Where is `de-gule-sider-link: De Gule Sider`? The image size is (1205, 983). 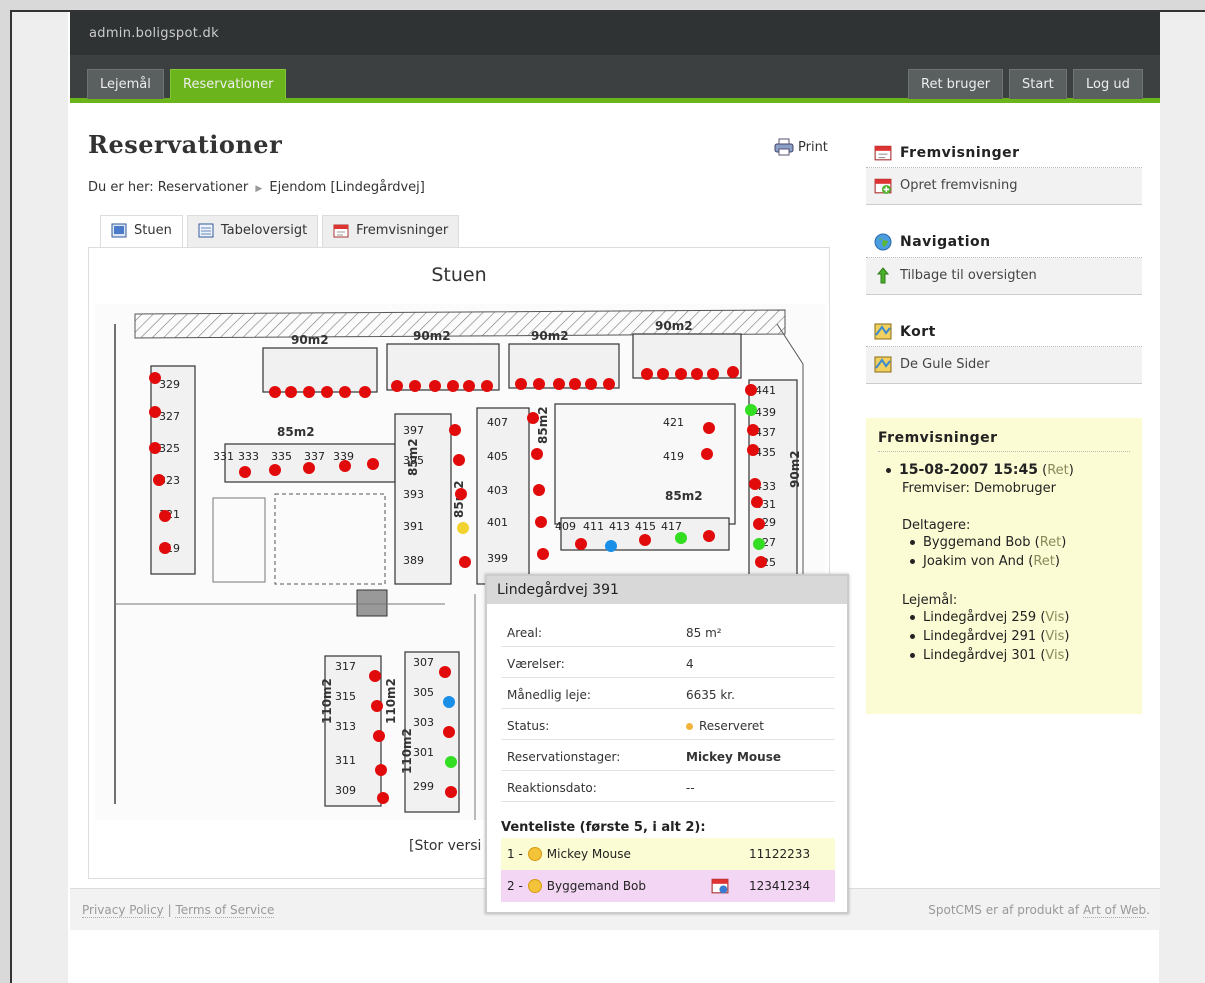
de-gule-sider-link: De Gule Sider is located at coordinates (1004, 365).